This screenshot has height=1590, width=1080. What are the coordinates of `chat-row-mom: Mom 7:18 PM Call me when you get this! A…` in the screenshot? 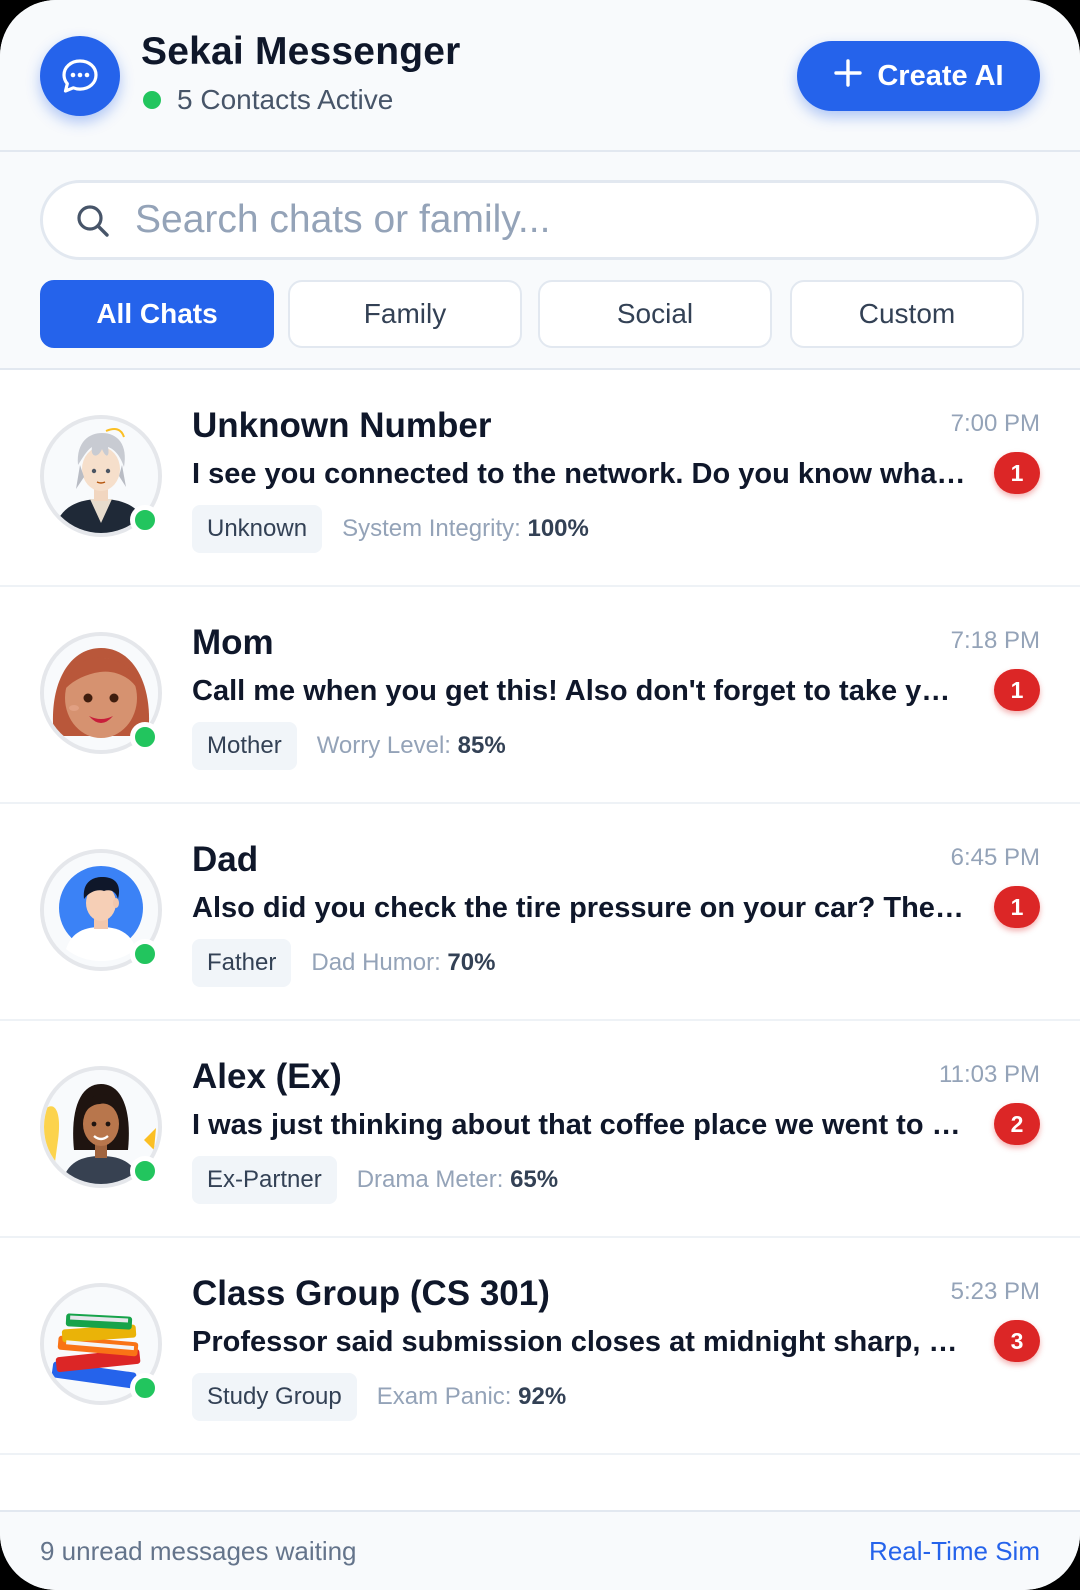 It's located at (540, 695).